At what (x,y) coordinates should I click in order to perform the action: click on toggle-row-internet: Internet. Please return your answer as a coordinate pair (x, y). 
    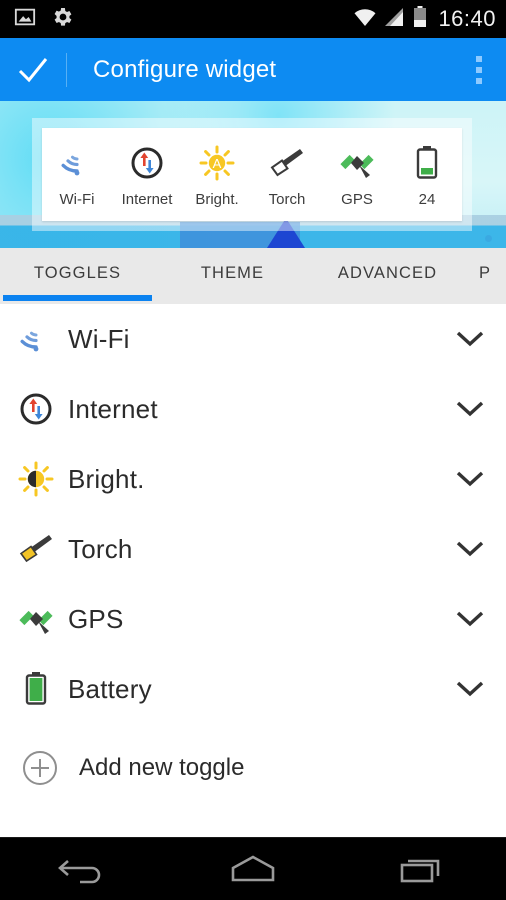
    Looking at the image, I should click on (253, 409).